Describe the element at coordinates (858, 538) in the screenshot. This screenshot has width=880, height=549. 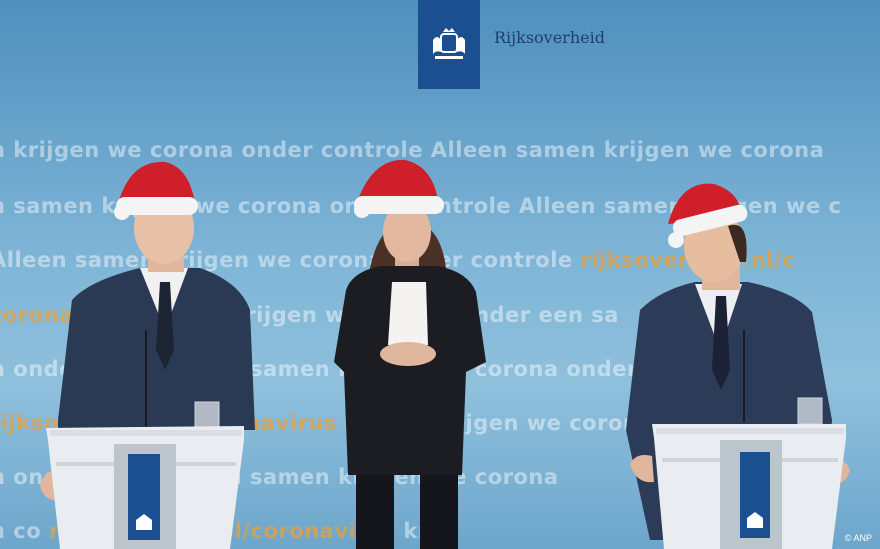
I see `copyright-watermark: © ANP` at that location.